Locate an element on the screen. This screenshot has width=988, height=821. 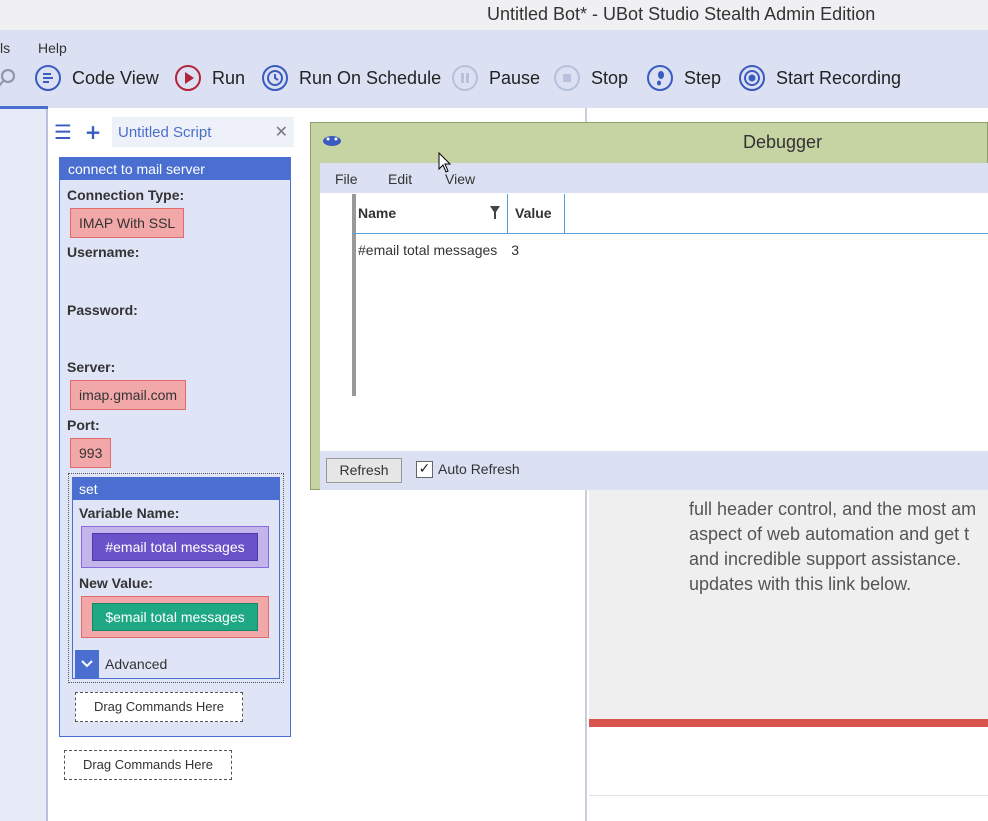
left-panel is located at coordinates (24, 464).